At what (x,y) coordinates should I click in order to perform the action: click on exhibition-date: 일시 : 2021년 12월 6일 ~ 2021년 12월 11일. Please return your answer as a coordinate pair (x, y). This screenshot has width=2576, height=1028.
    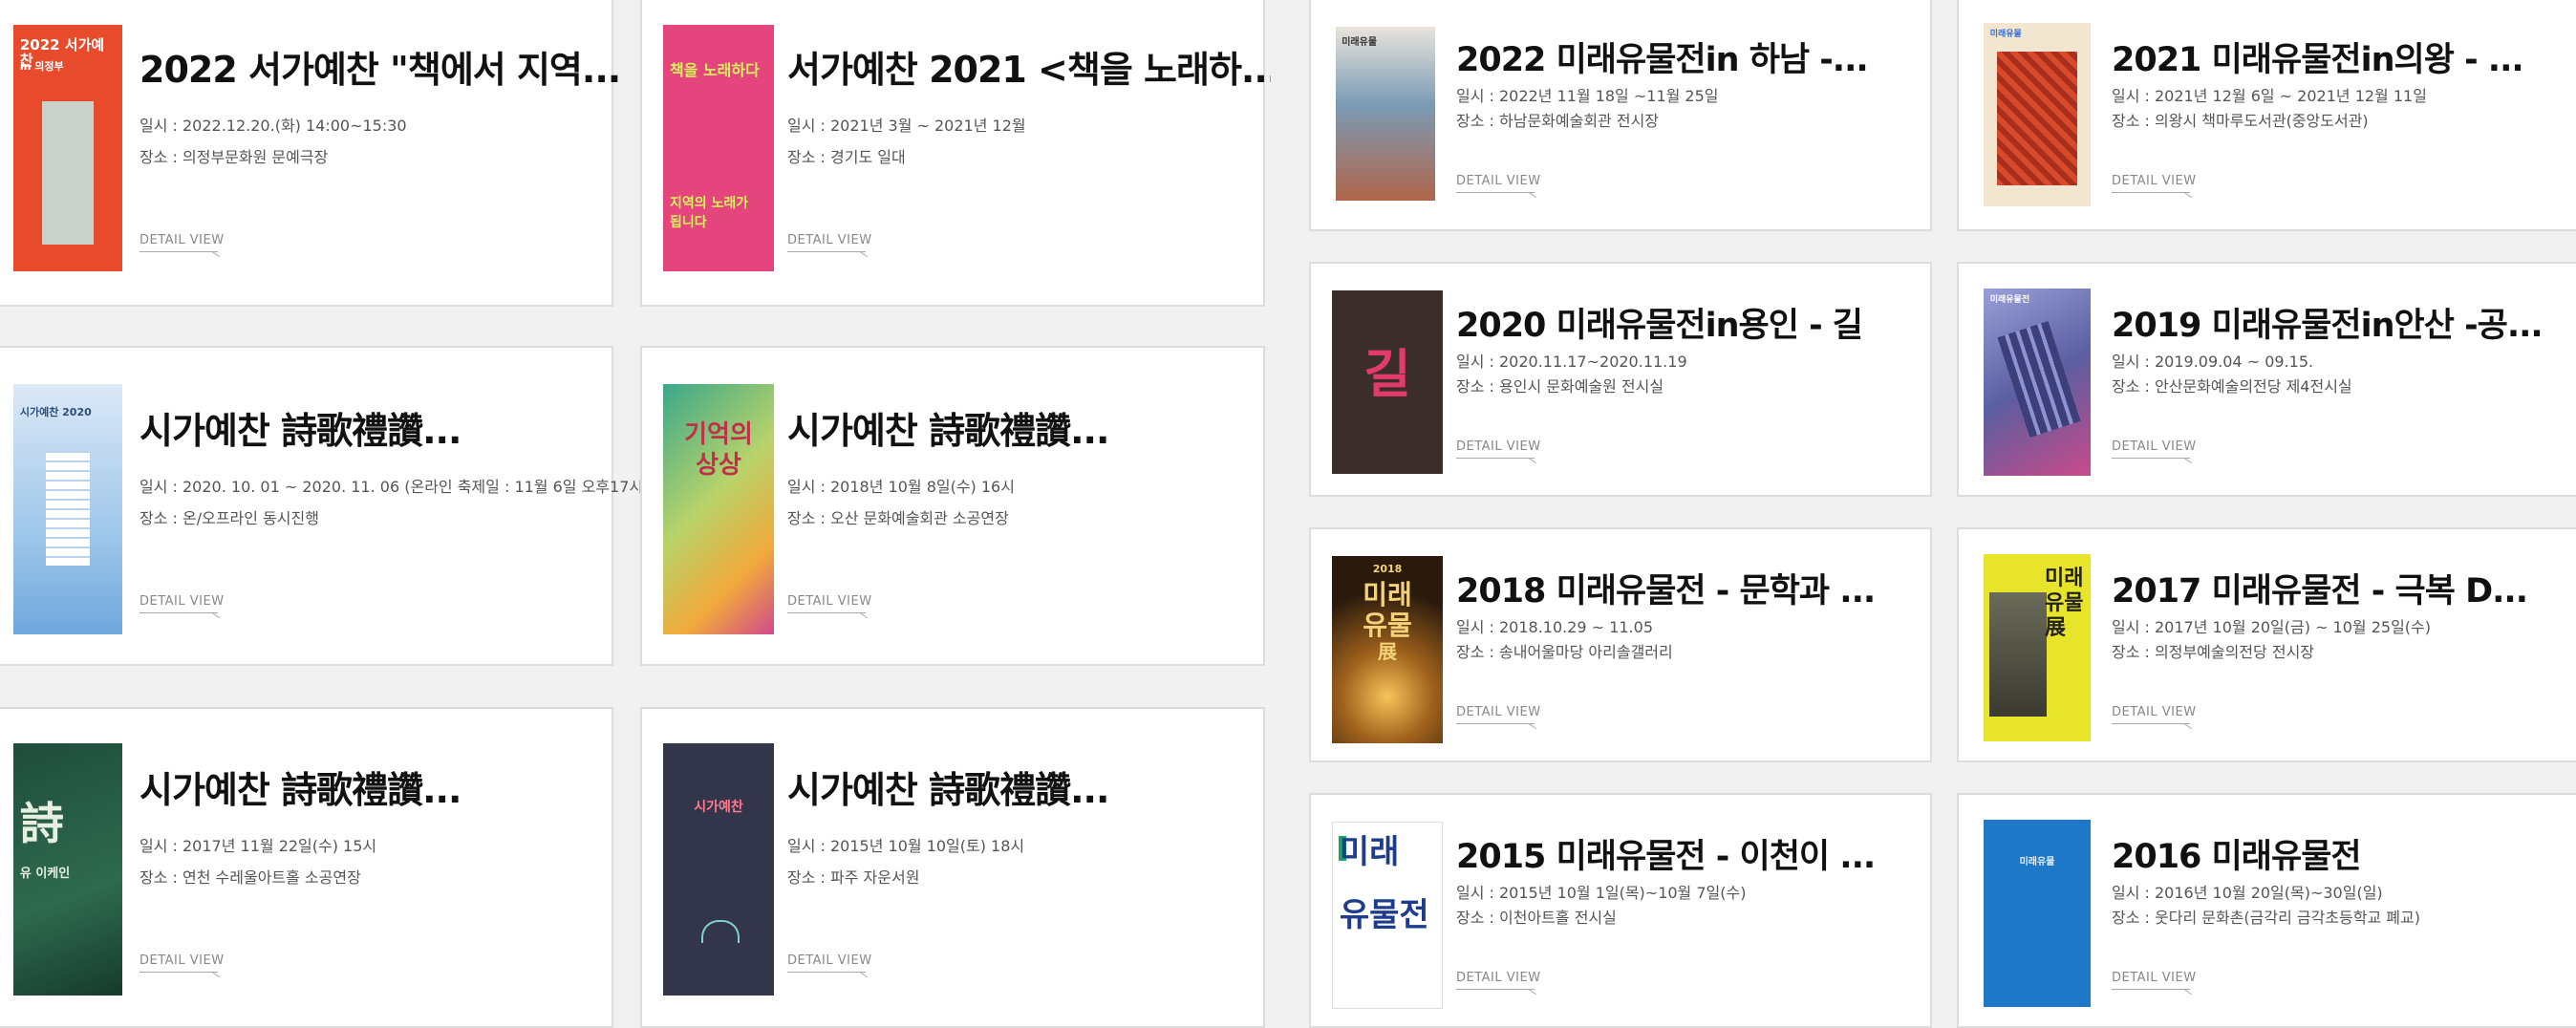
    Looking at the image, I should click on (2269, 96).